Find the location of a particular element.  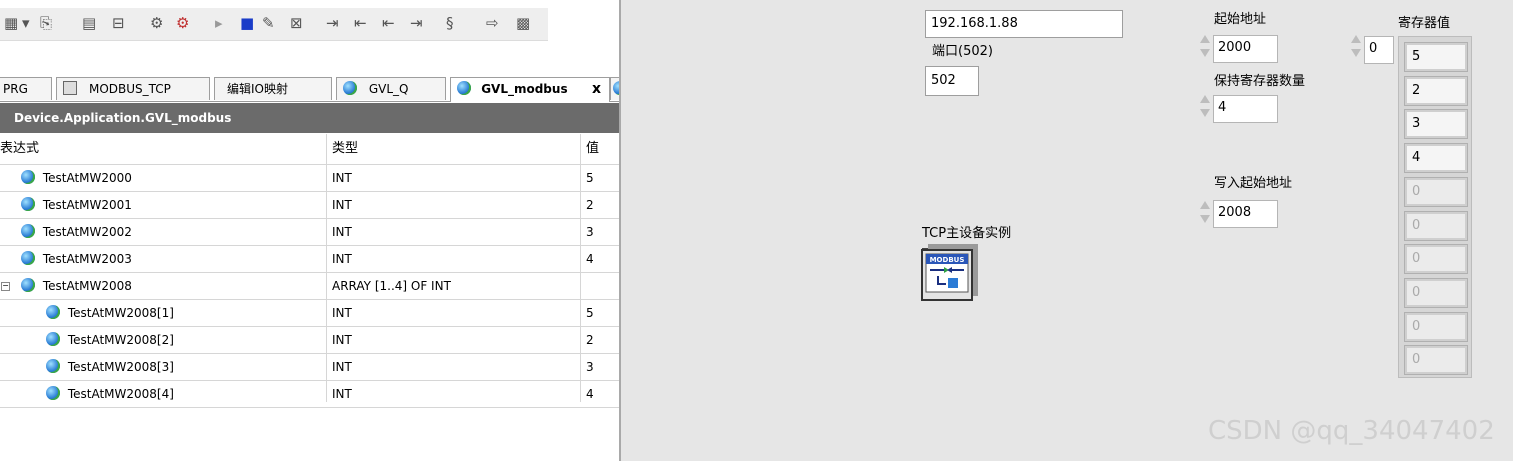

run-icon: ▸ is located at coordinates (219, 23).